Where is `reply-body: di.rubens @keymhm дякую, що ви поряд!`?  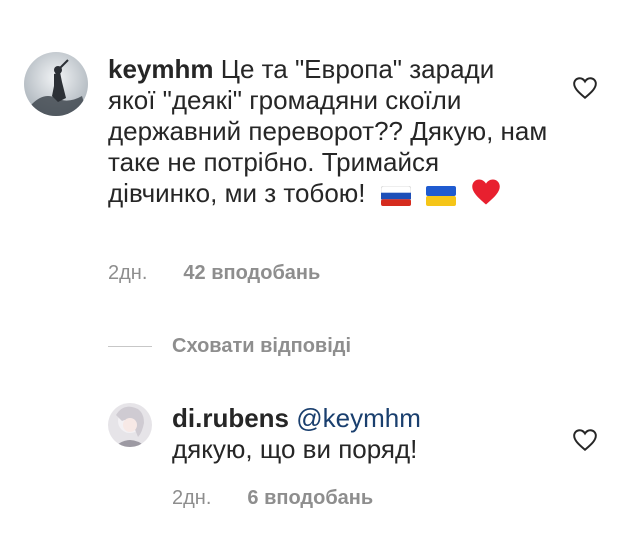 reply-body: di.rubens @keymhm дякую, що ви поряд! is located at coordinates (362, 434).